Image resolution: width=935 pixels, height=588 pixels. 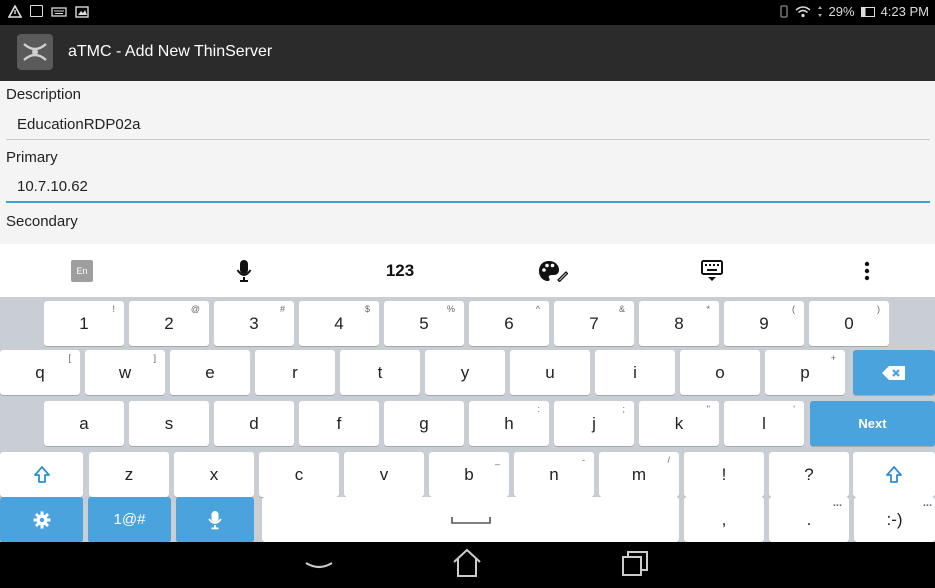 I want to click on letter-key: j;, so click(x=594, y=423).